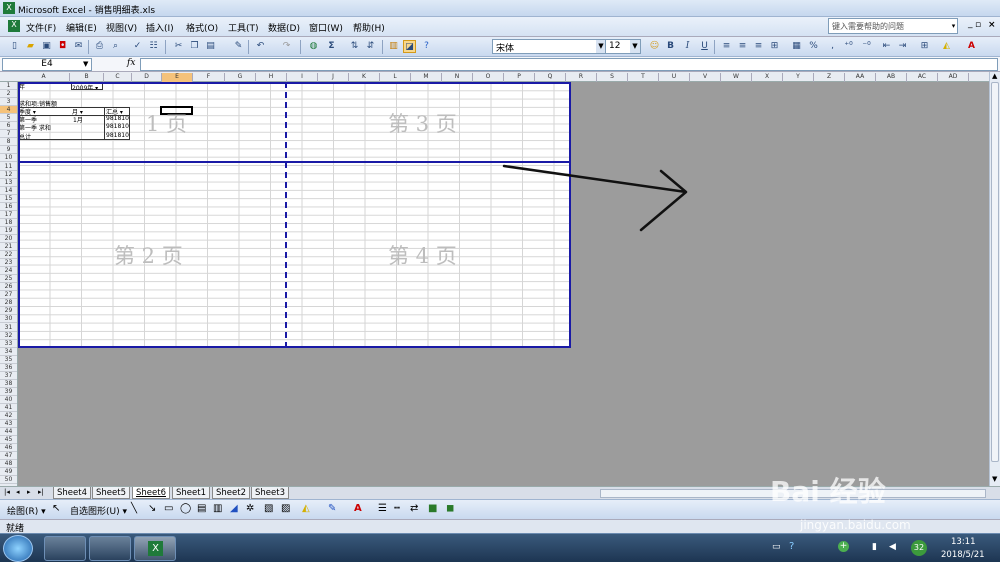  What do you see at coordinates (8, 271) in the screenshot?
I see `row-header-24: 24` at bounding box center [8, 271].